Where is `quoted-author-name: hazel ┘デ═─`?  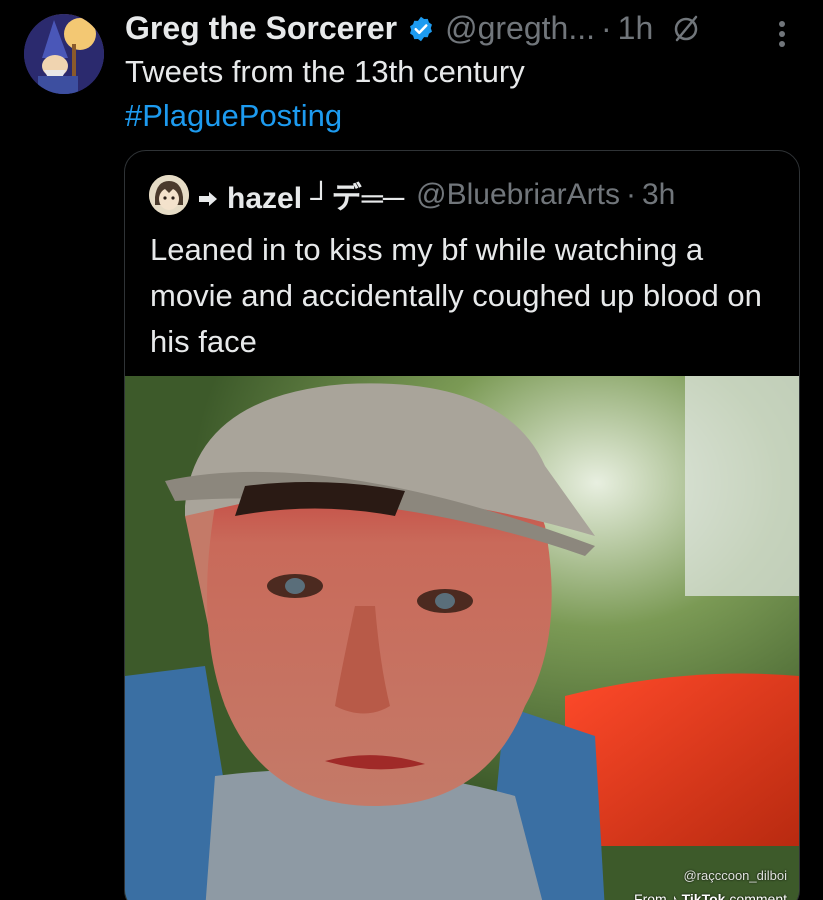
quoted-author-name: hazel ┘デ═─ is located at coordinates (315, 195).